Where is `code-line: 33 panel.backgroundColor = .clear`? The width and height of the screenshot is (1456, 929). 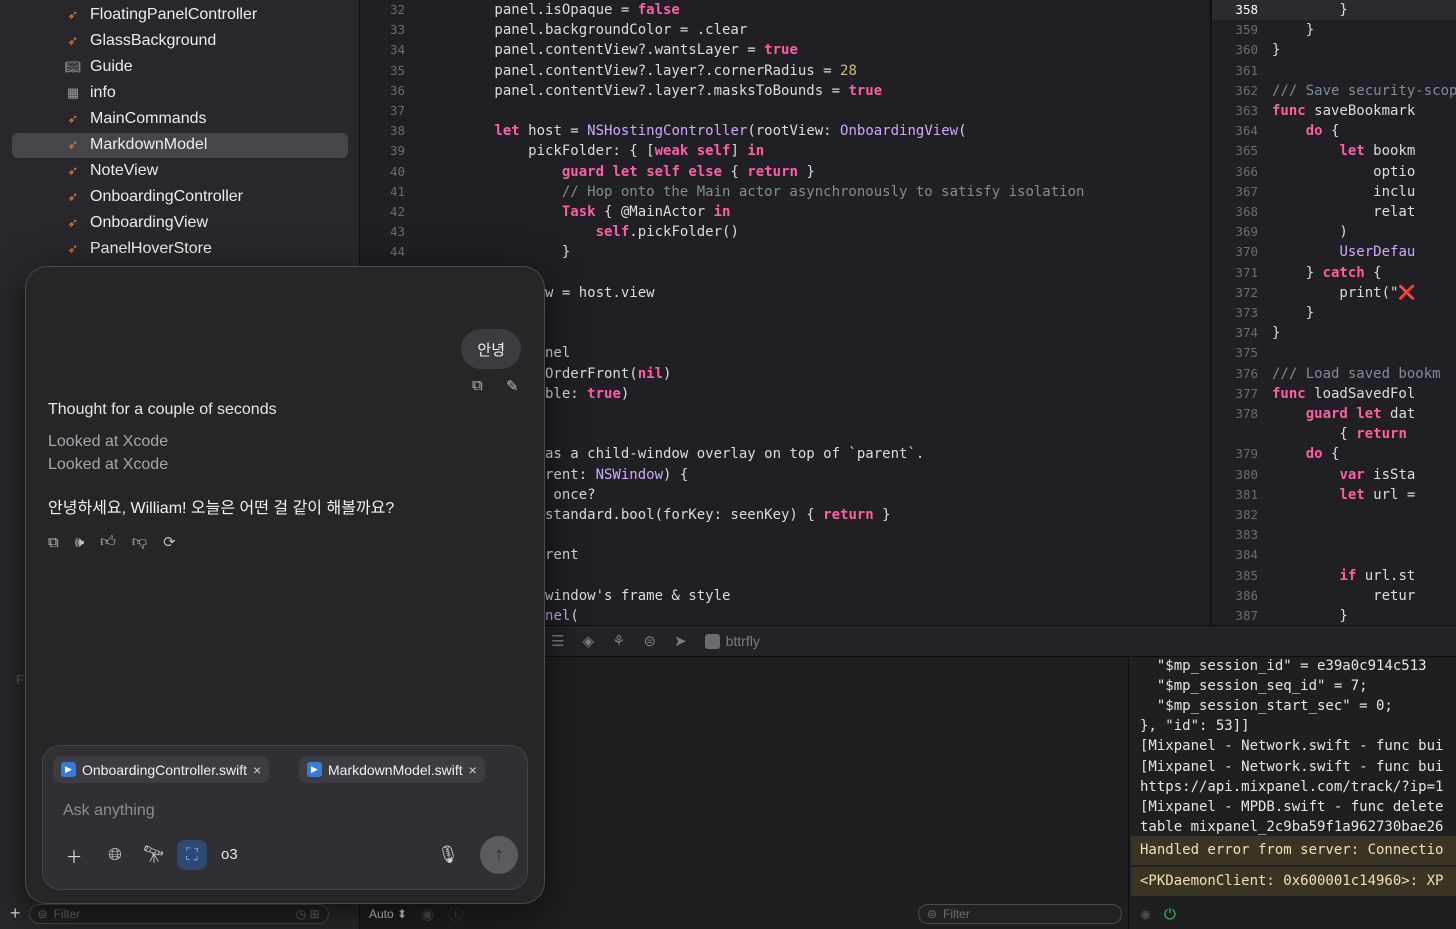
code-line: 33 panel.backgroundColor = .clear is located at coordinates (784, 30).